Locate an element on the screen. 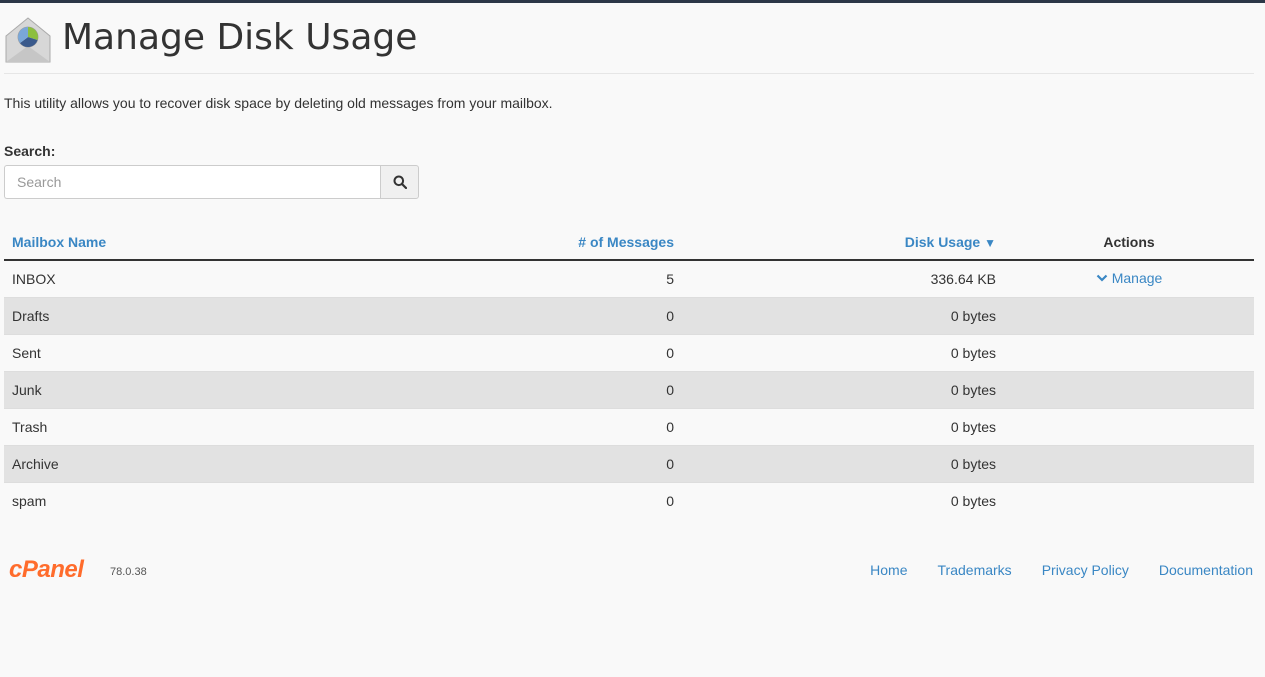 This screenshot has height=677, width=1265. column-header-disk-usage: Disk Usage ▼ is located at coordinates (843, 242).